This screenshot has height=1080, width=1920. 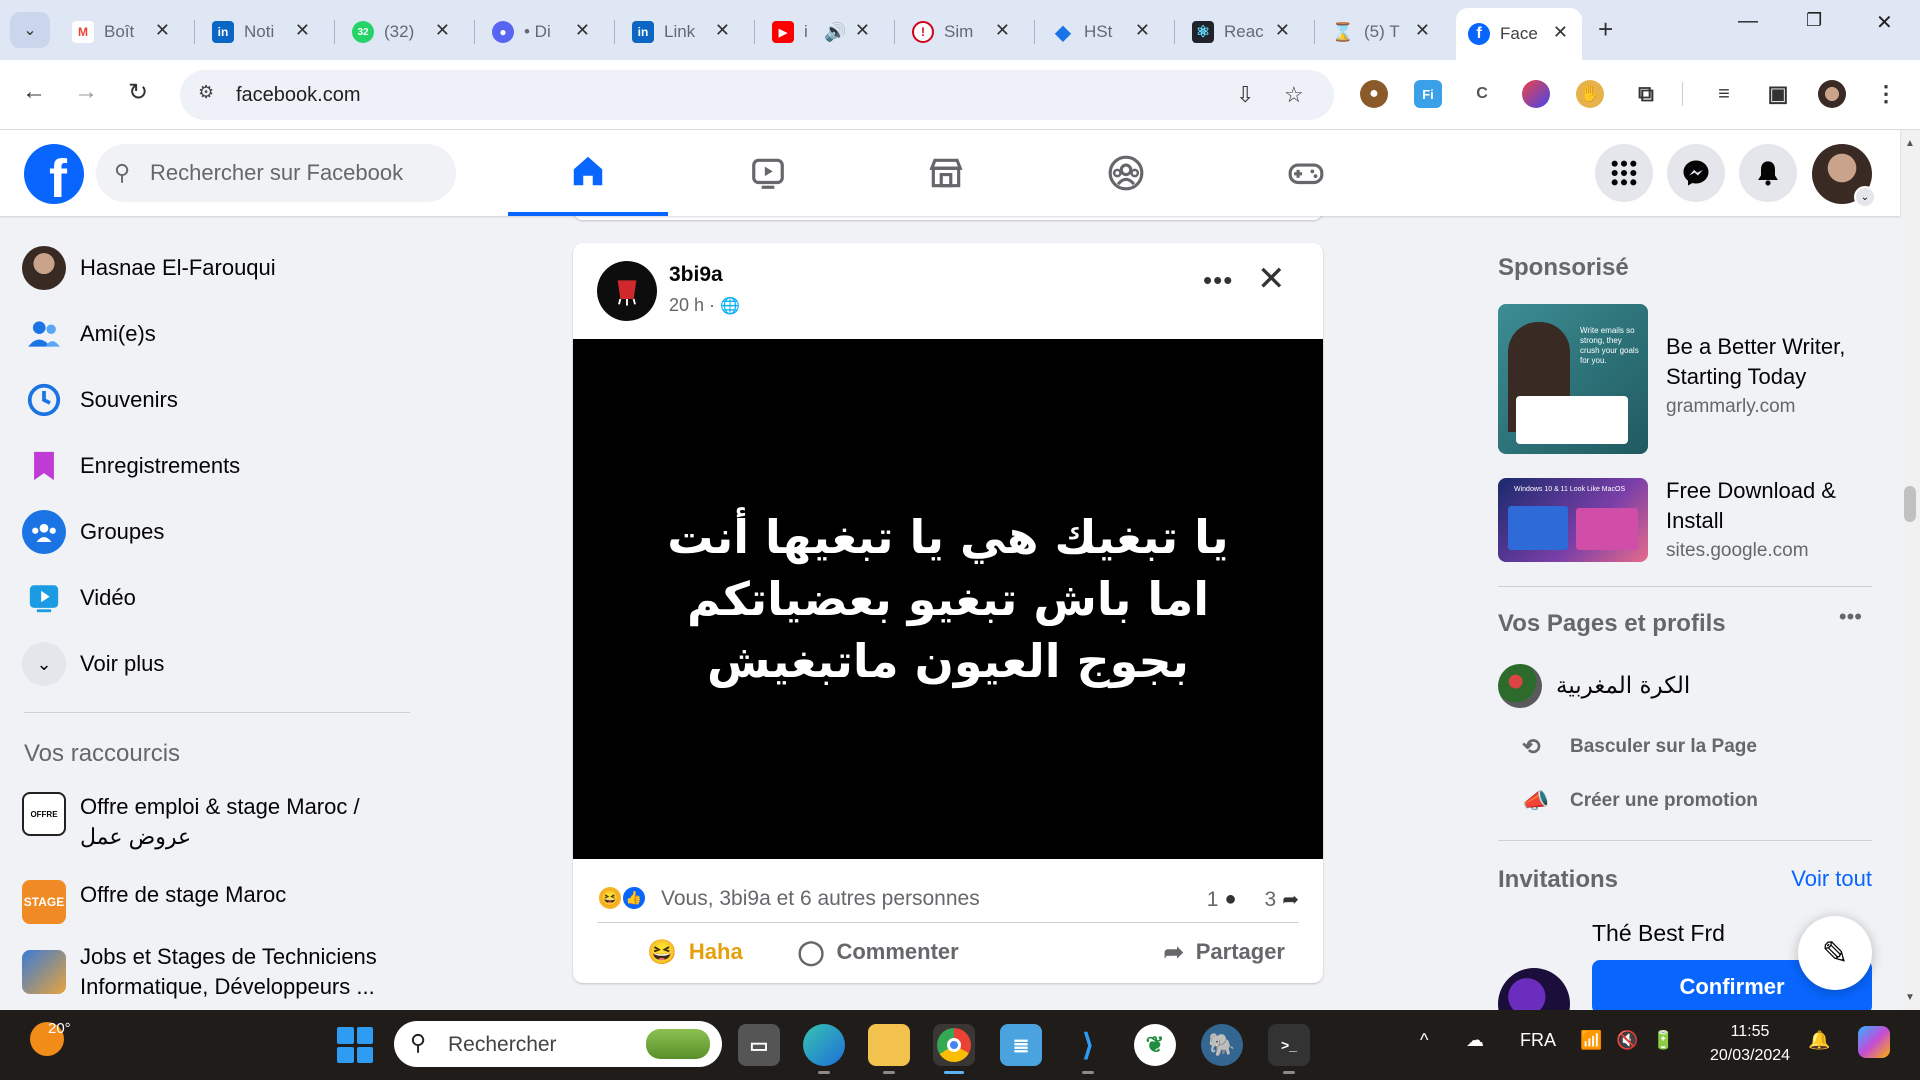 What do you see at coordinates (209, 466) in the screenshot?
I see `sidebar-item-saved: Enregistrements` at bounding box center [209, 466].